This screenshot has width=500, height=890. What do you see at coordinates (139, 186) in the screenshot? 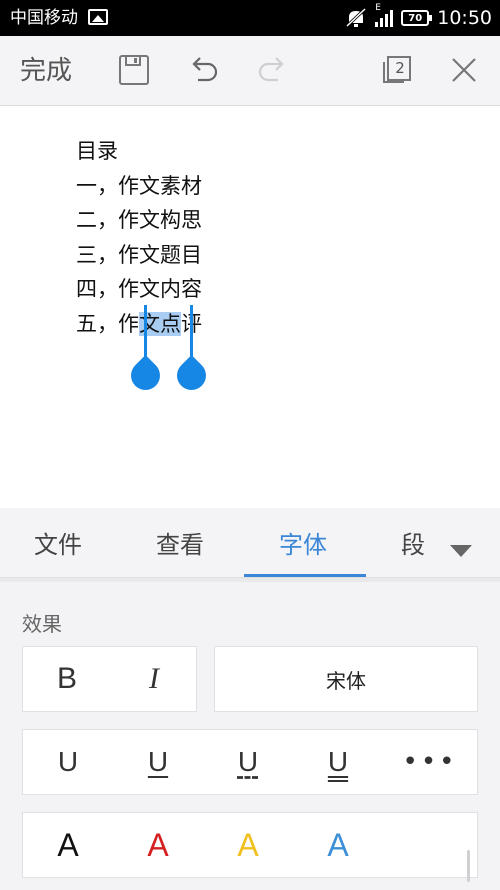
I see `toc-line: 一，作文素材` at bounding box center [139, 186].